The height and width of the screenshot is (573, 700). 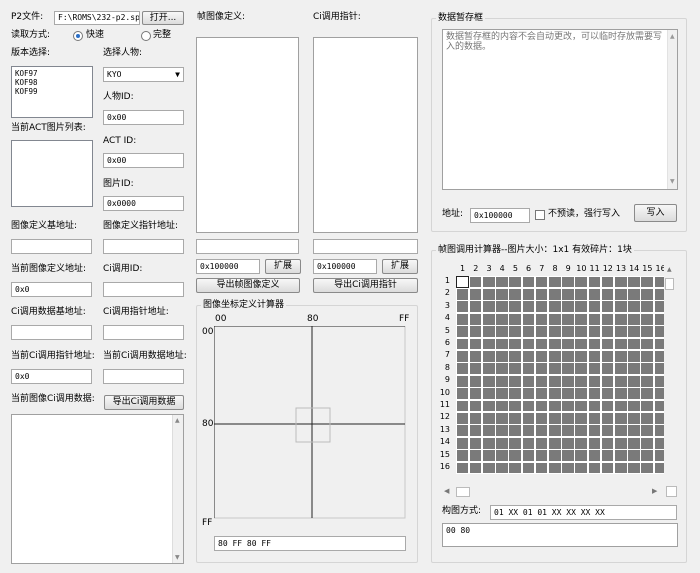 I want to click on ci-ptr-textarea, so click(x=365, y=135).